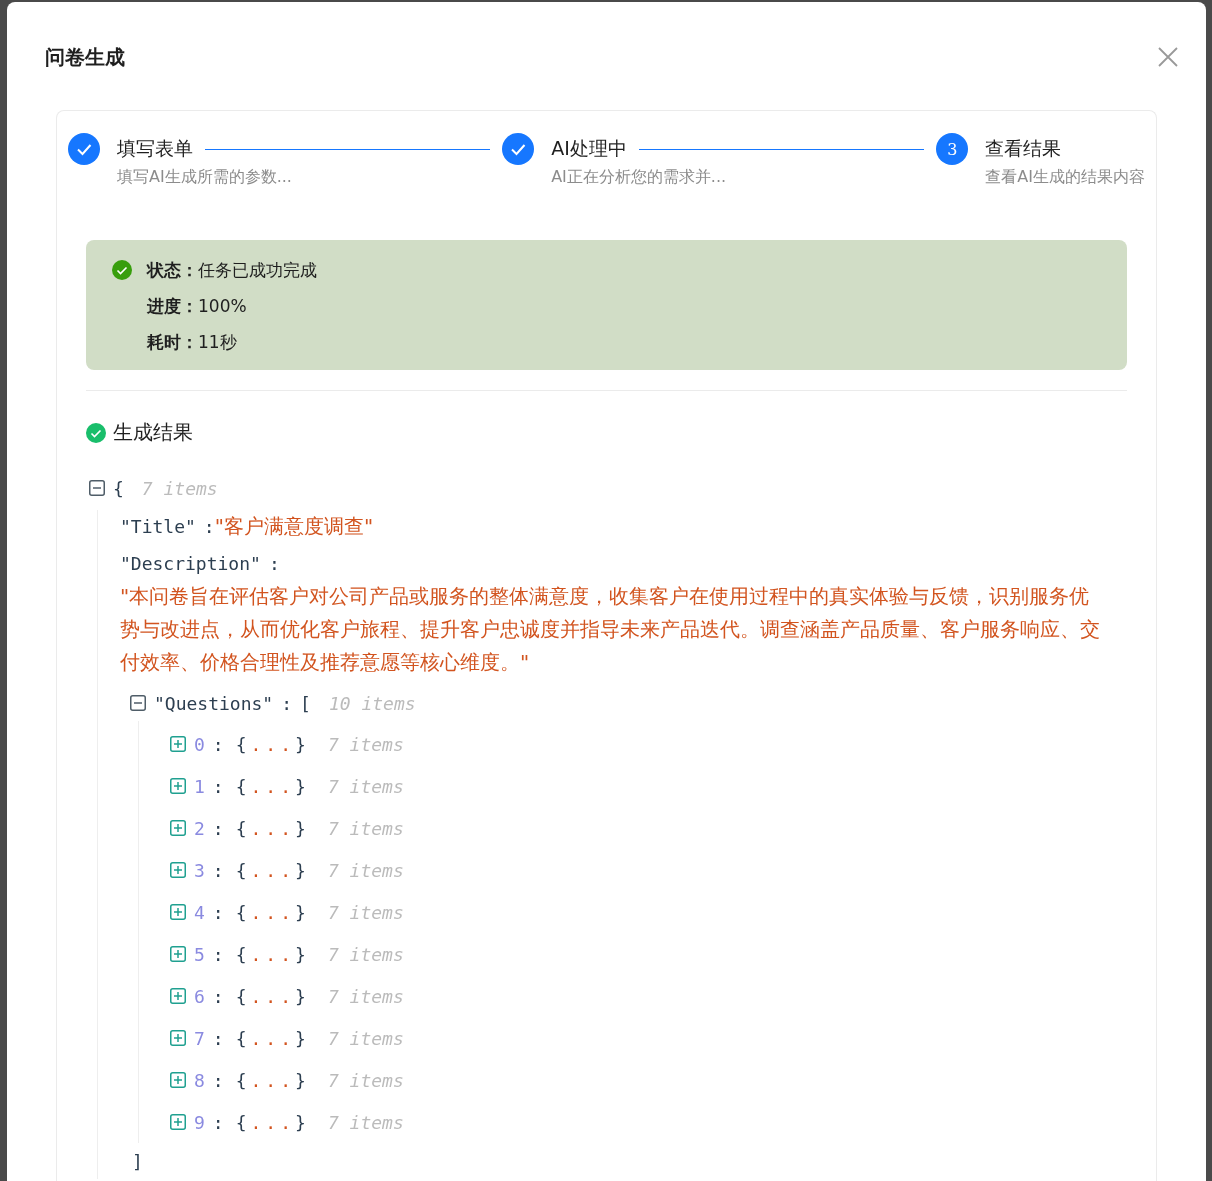 The width and height of the screenshot is (1212, 1181). Describe the element at coordinates (137, 1161) in the screenshot. I see `close-bracket: ]` at that location.